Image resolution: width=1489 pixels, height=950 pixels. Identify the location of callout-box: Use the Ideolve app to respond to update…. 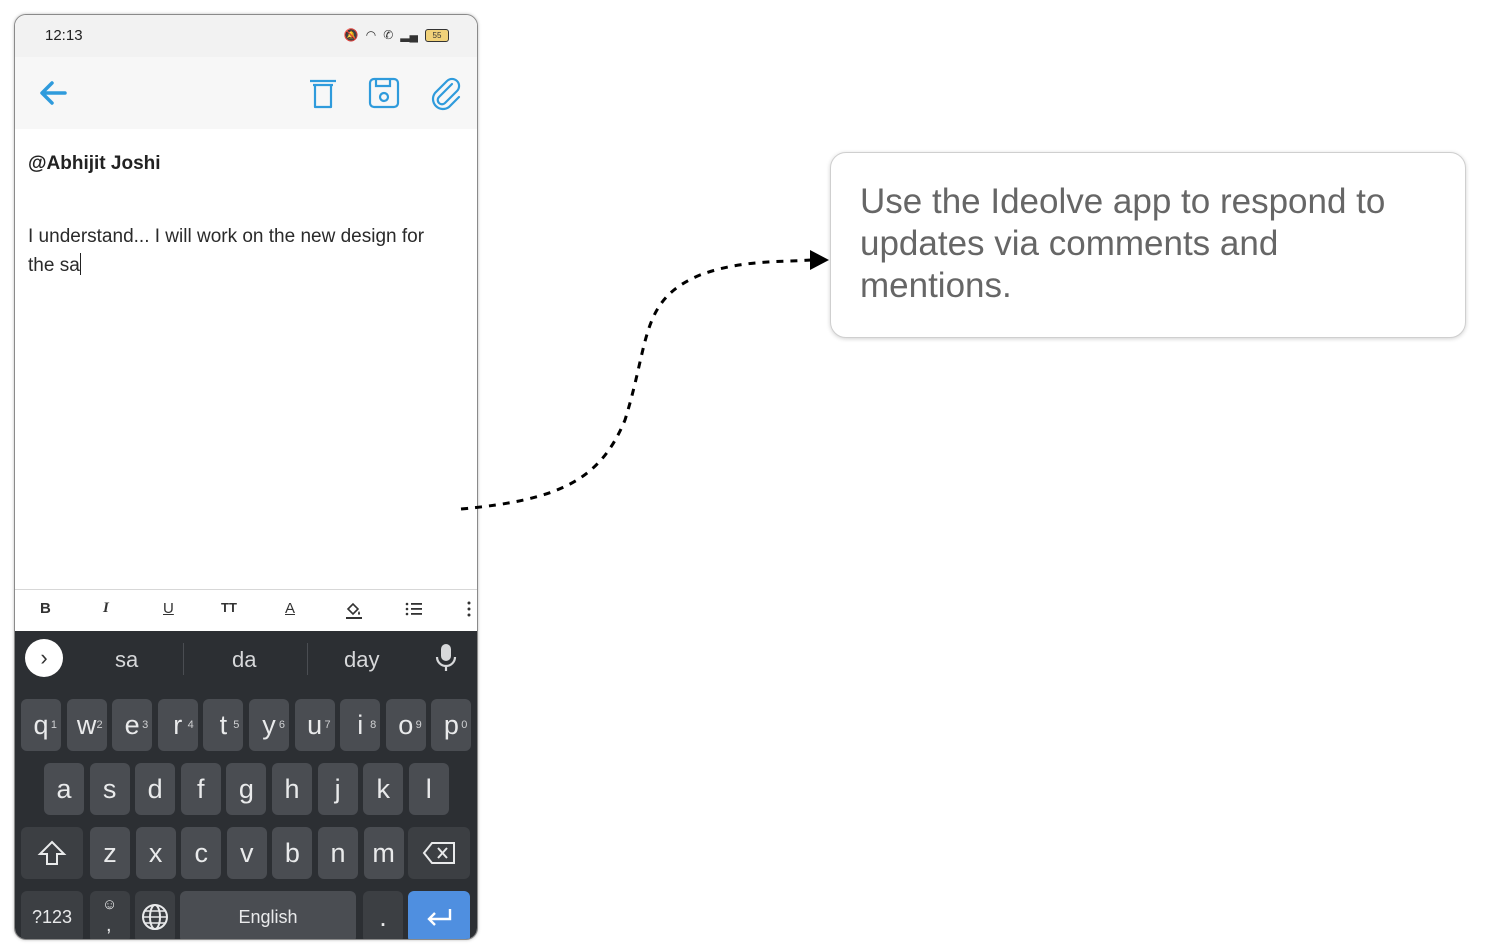
(1148, 245).